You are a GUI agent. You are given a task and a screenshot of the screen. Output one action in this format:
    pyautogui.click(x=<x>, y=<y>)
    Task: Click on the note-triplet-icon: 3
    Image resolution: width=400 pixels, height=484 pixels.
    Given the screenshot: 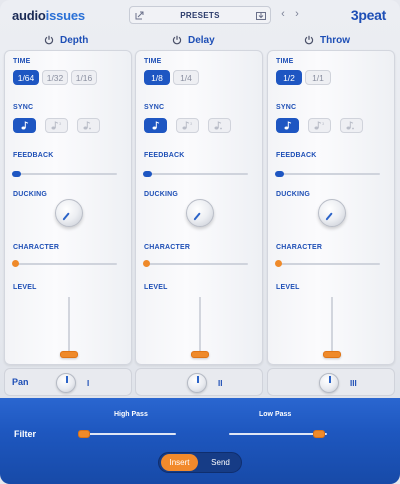 What is the action you would take?
    pyautogui.click(x=187, y=125)
    